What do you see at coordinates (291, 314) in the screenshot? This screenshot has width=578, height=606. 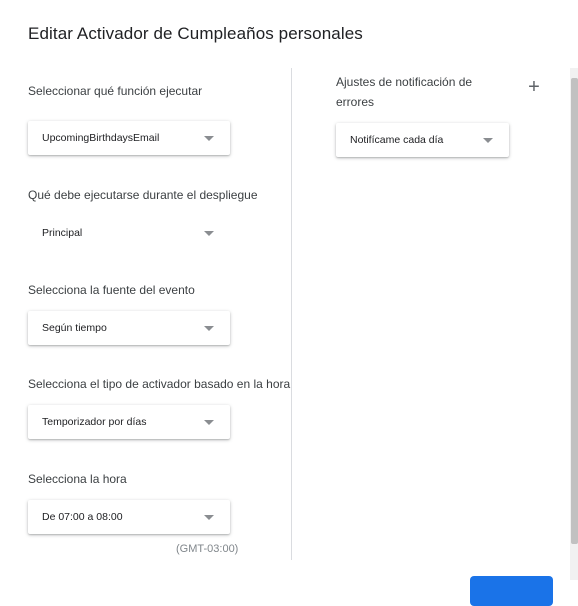 I see `column-divider` at bounding box center [291, 314].